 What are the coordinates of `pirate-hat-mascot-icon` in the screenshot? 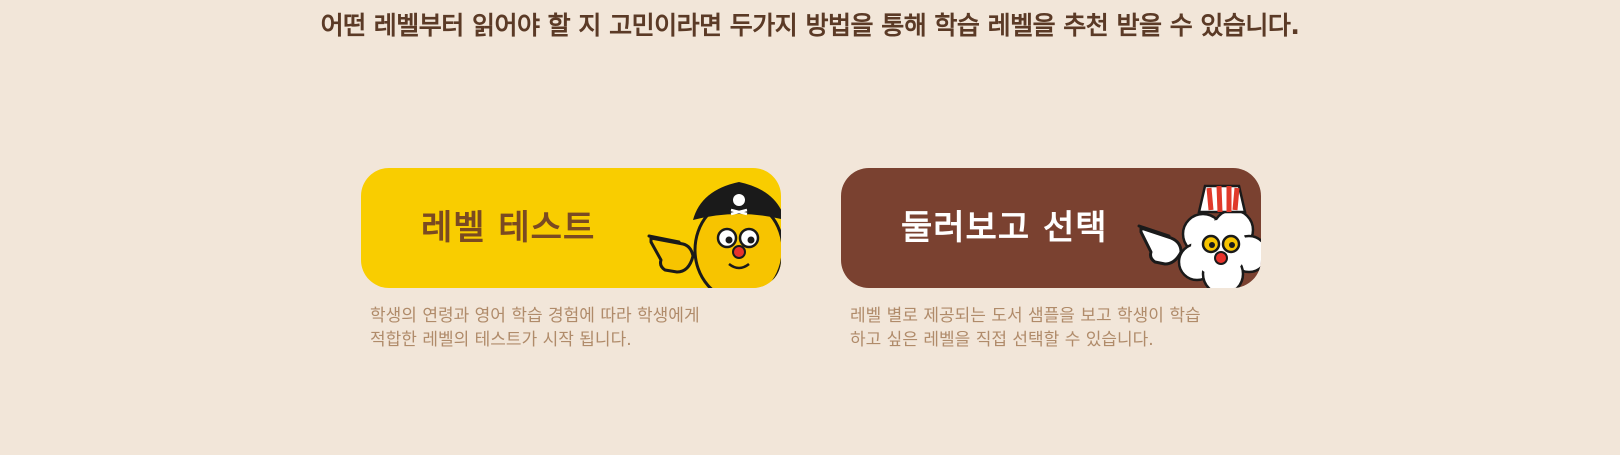 It's located at (714, 235).